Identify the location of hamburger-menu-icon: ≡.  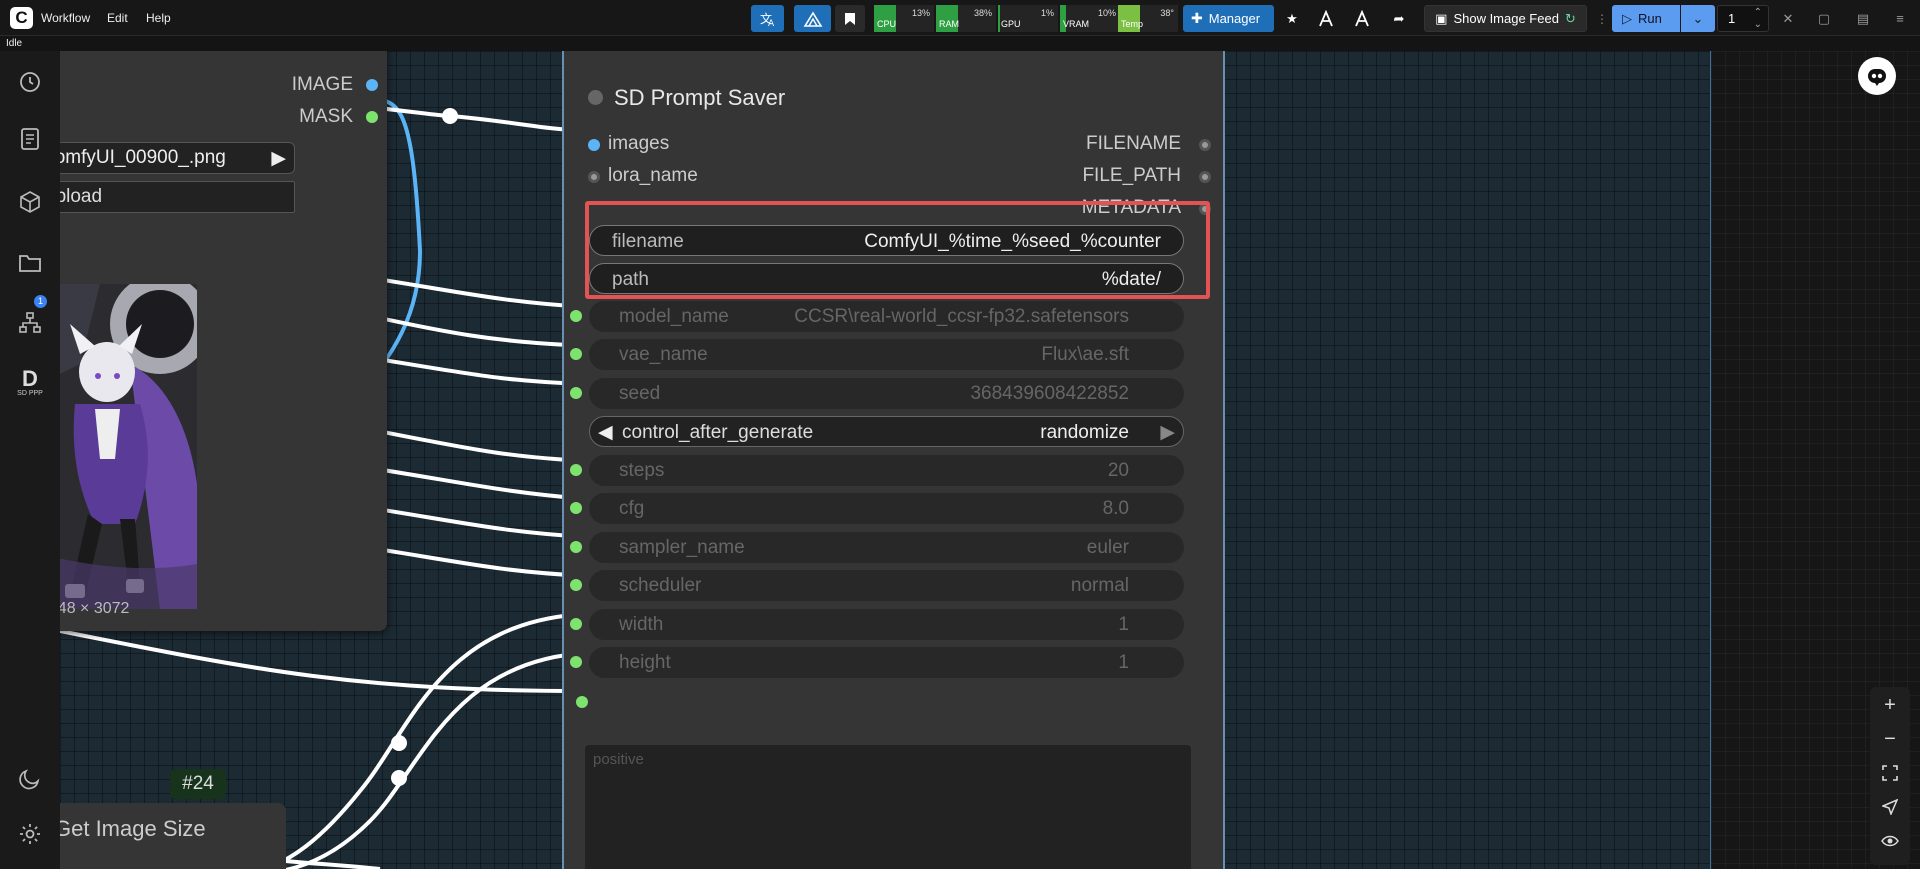
(1900, 18).